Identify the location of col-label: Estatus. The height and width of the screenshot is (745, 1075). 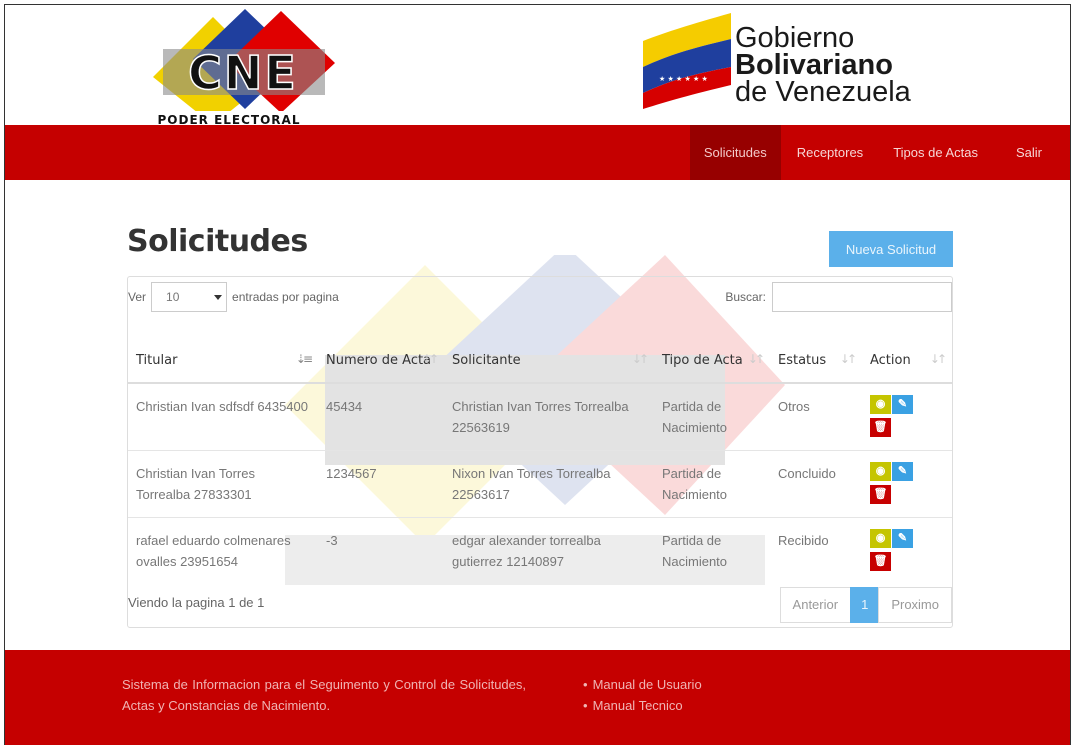
(802, 360).